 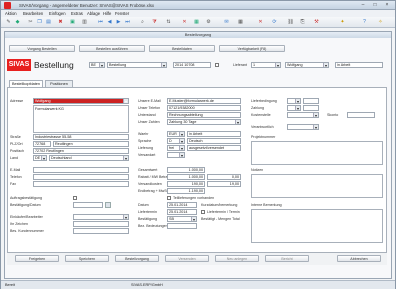 I want to click on bez-field, so click(x=182, y=226).